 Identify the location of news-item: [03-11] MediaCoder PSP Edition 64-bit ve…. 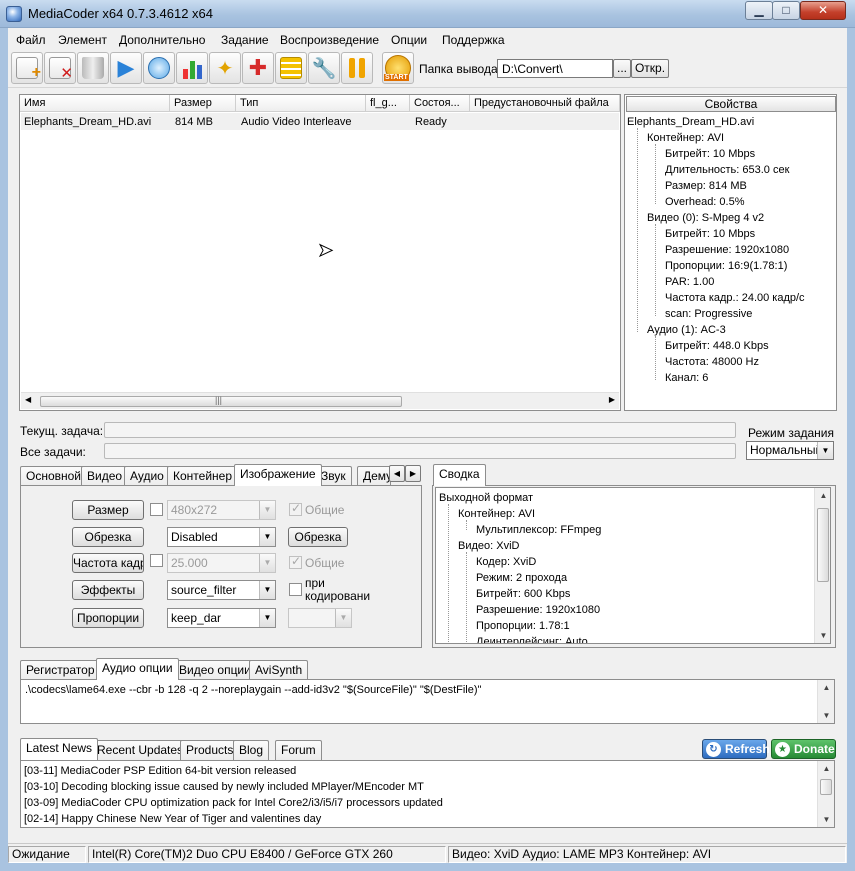
(160, 771).